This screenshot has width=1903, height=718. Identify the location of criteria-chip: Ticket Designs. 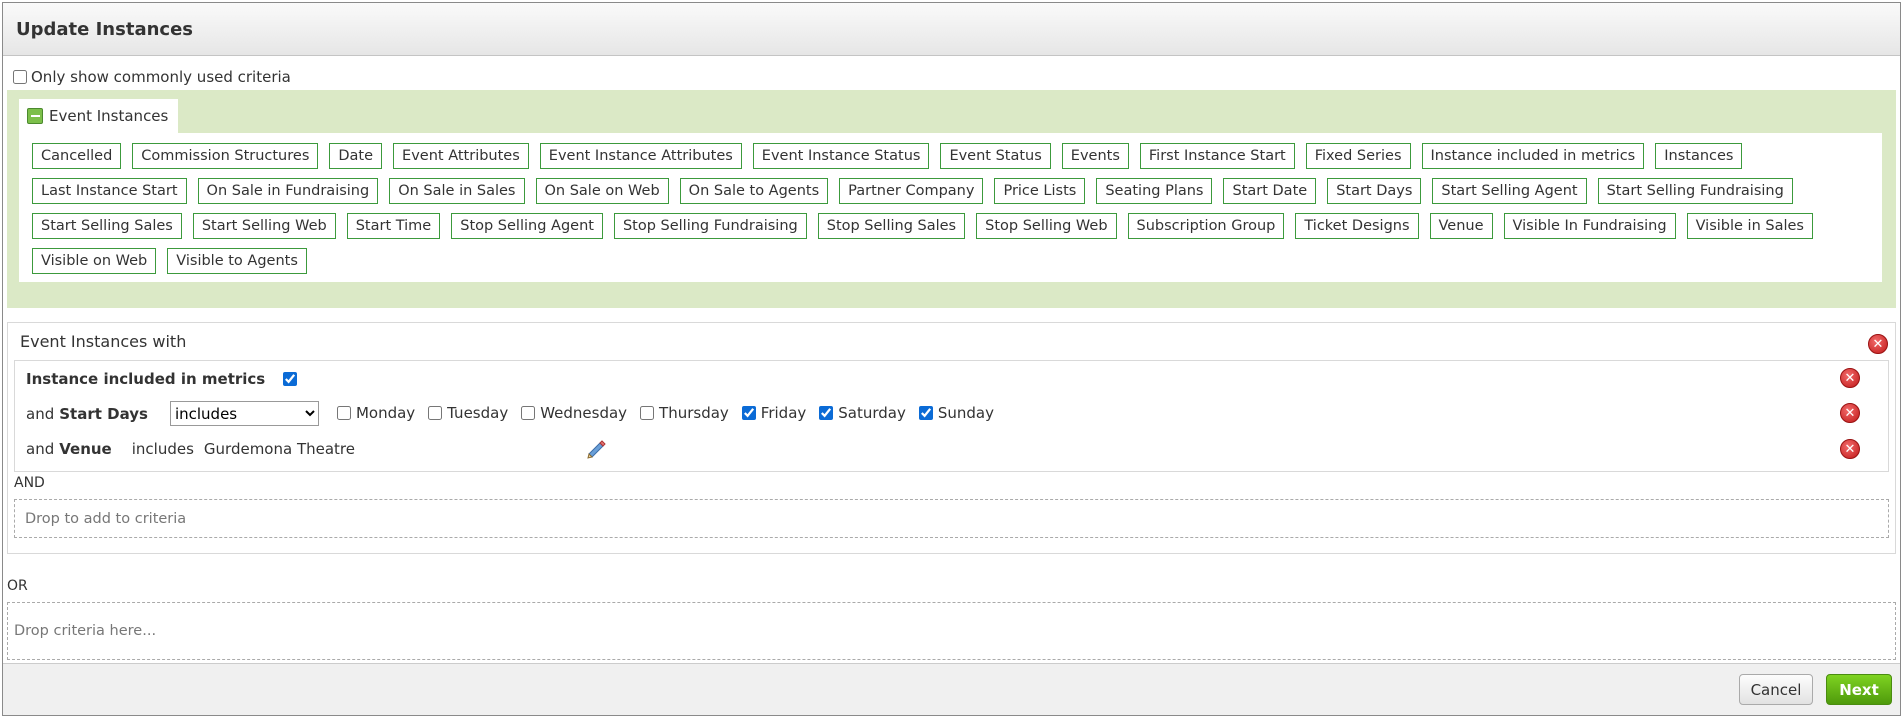
(1357, 226).